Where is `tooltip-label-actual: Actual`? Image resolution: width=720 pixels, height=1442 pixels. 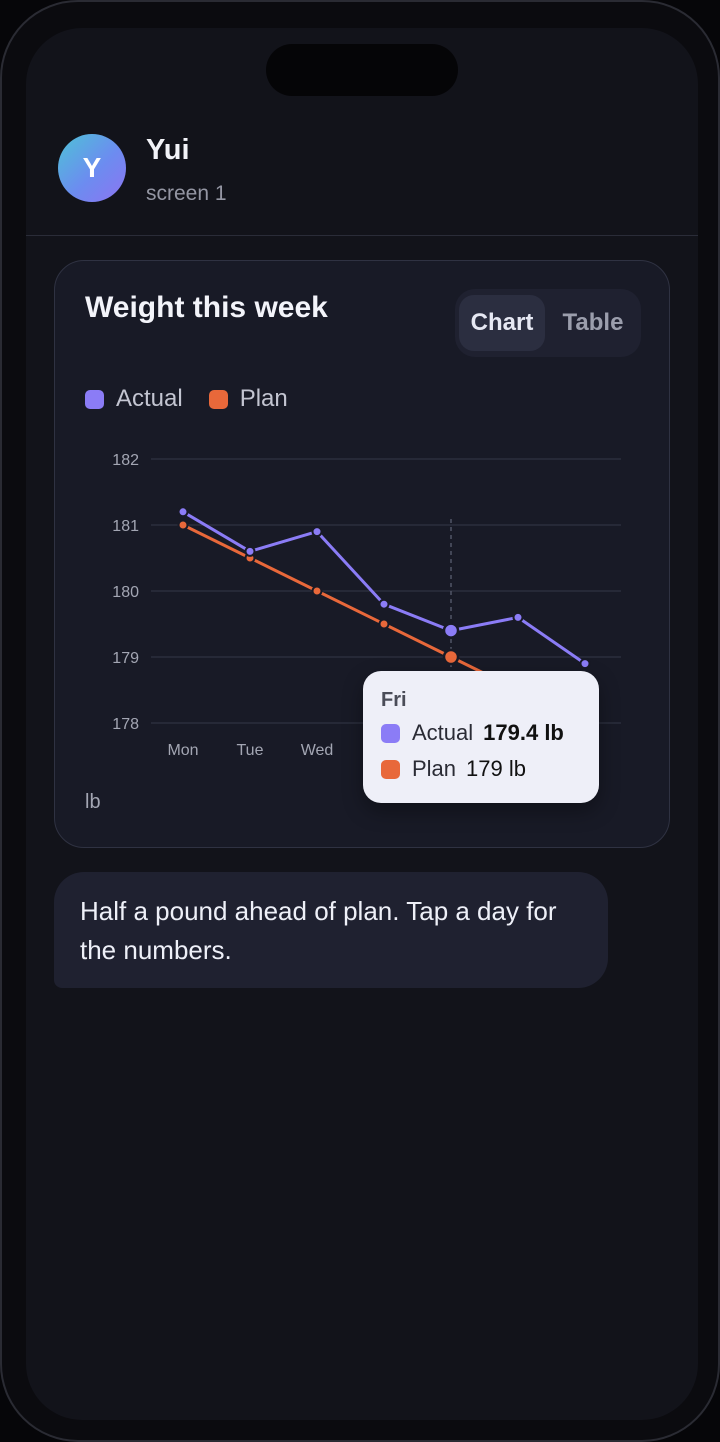
tooltip-label-actual: Actual is located at coordinates (443, 732).